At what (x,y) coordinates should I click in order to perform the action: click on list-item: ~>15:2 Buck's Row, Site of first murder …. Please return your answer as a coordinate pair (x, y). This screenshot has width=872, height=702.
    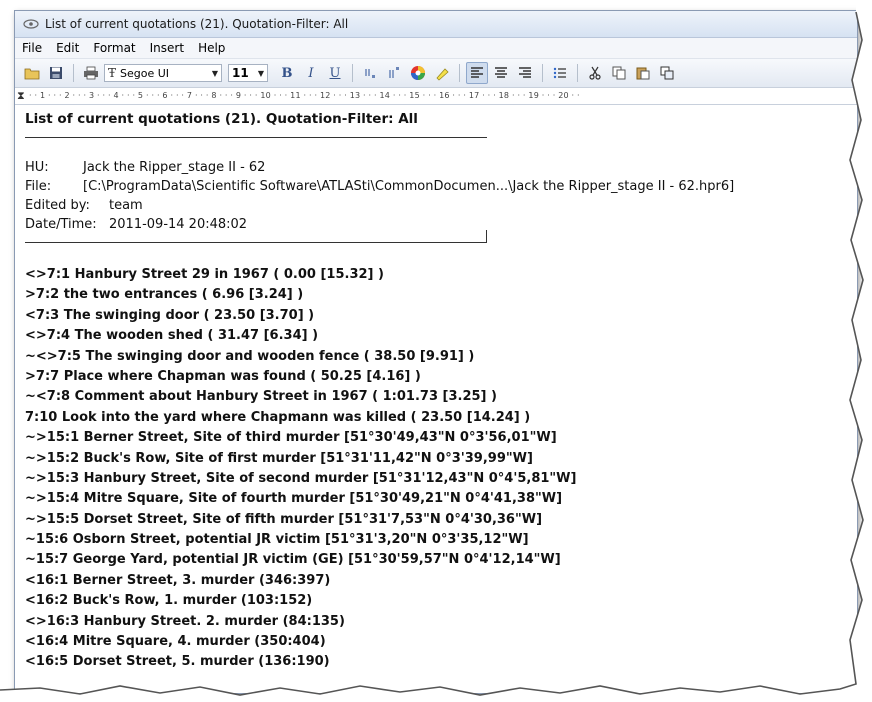
    Looking at the image, I should click on (279, 458).